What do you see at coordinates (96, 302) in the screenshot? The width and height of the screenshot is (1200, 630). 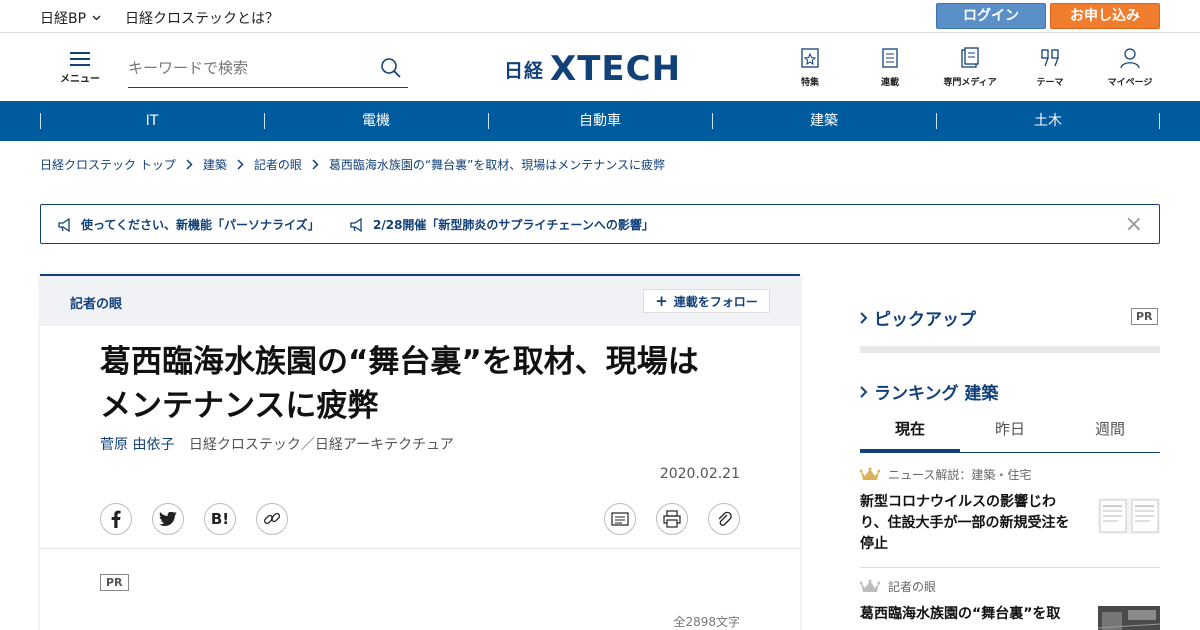 I see `series-name: 記者の眼` at bounding box center [96, 302].